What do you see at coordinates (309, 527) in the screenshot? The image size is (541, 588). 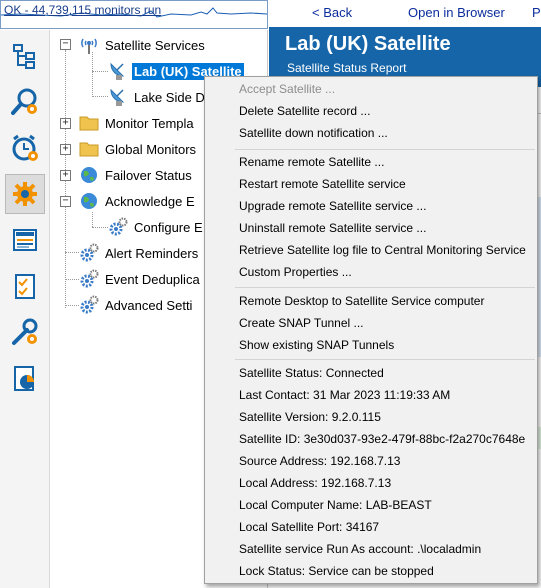 I see `menu-info-satellite-port: Local Satellite Port: 34167` at bounding box center [309, 527].